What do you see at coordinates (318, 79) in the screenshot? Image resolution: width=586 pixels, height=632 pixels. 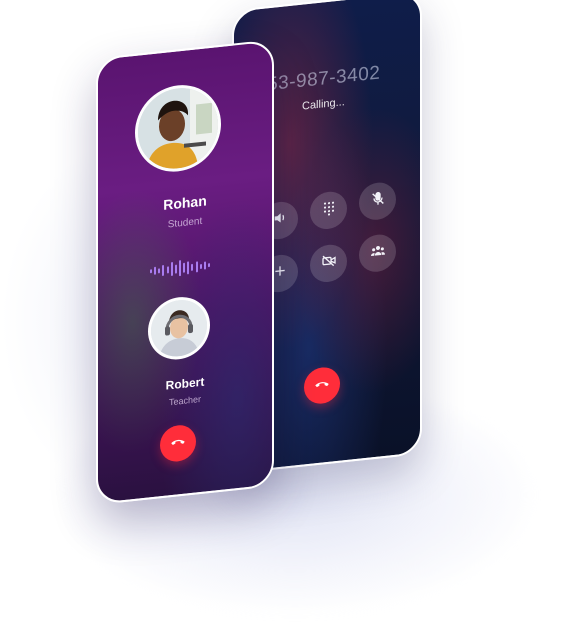 I see `phone-number: 553-987-3402` at bounding box center [318, 79].